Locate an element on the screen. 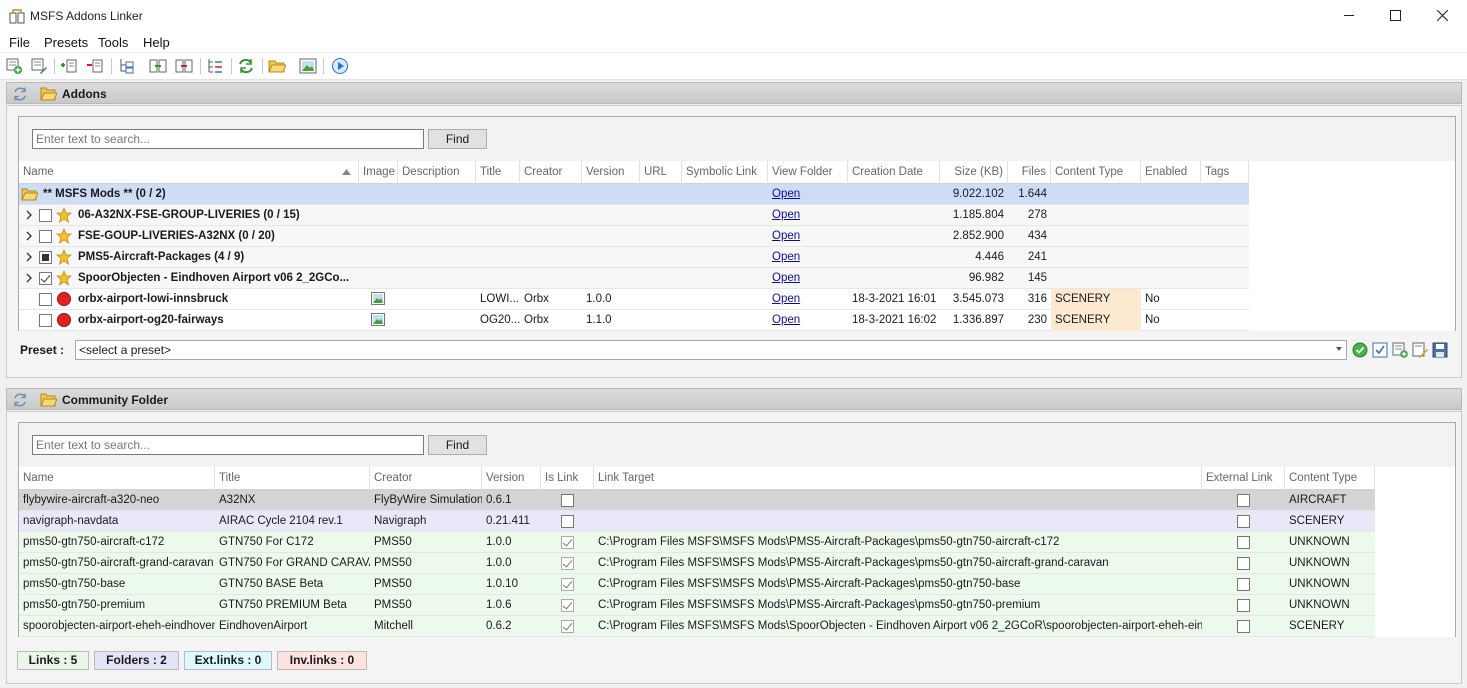 This screenshot has height=688, width=1467. remove-folder-icon is located at coordinates (95, 66).